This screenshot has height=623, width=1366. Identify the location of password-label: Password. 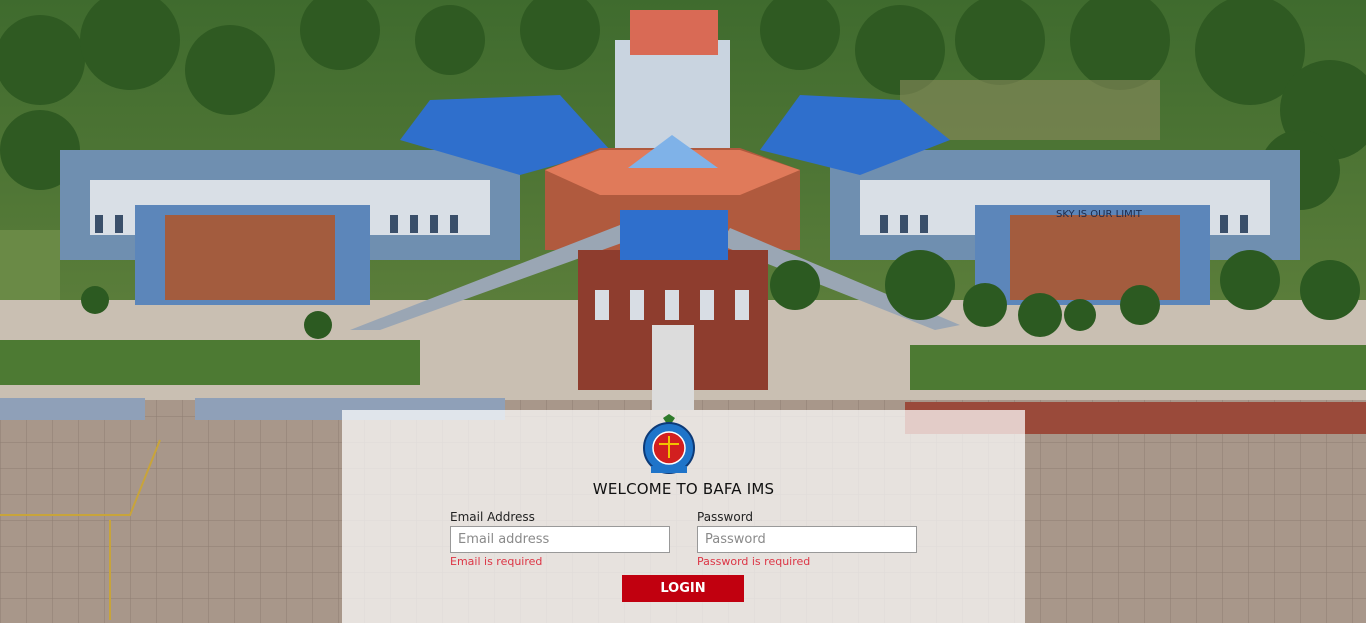
(725, 517).